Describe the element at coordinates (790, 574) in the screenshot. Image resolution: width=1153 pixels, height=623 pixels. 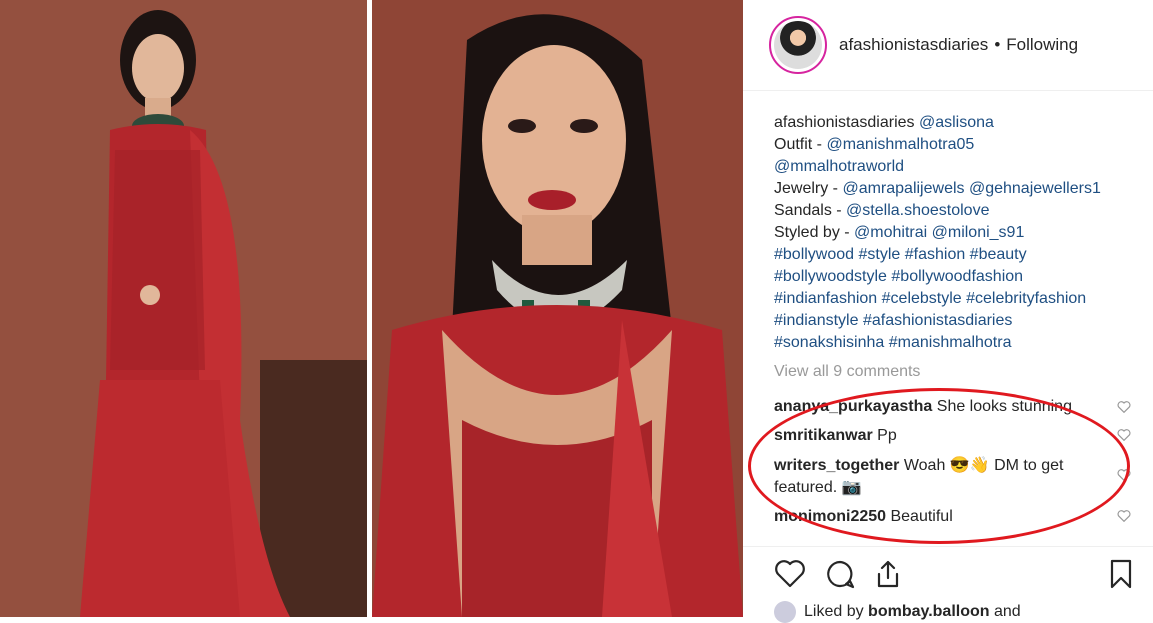
I see `heart-icon` at that location.